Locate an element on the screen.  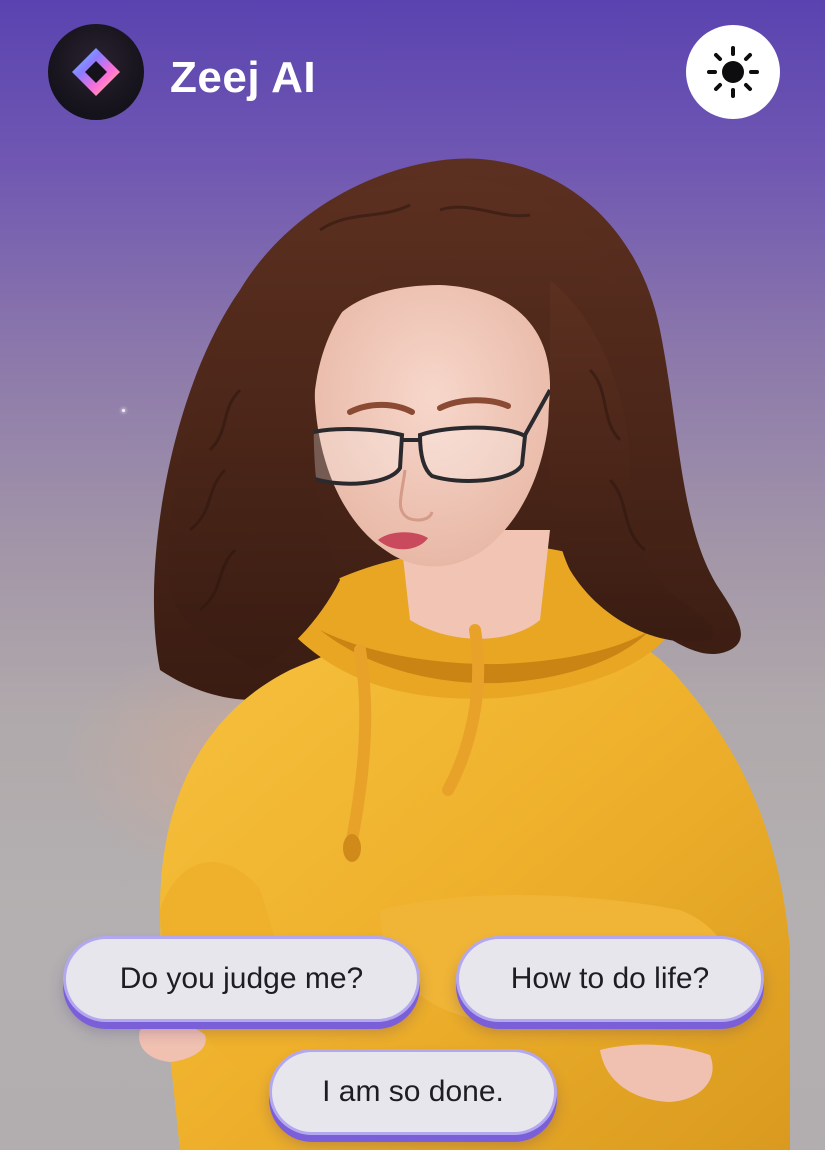
sun-icon is located at coordinates (733, 72).